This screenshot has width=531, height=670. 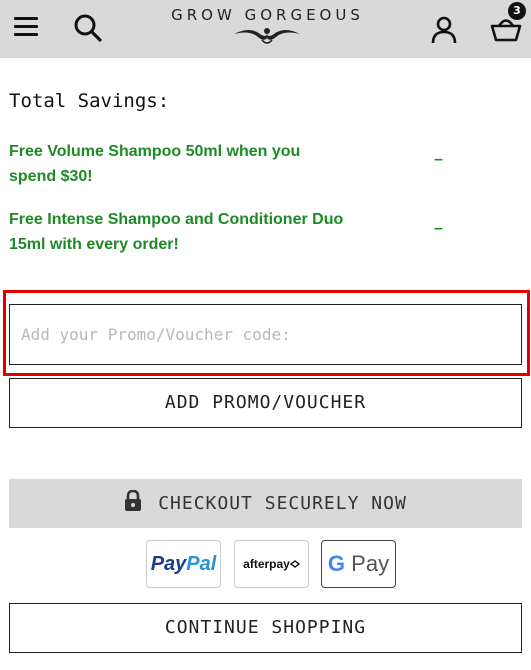 What do you see at coordinates (267, 26) in the screenshot?
I see `brand-logo: GROW GORGEOUS` at bounding box center [267, 26].